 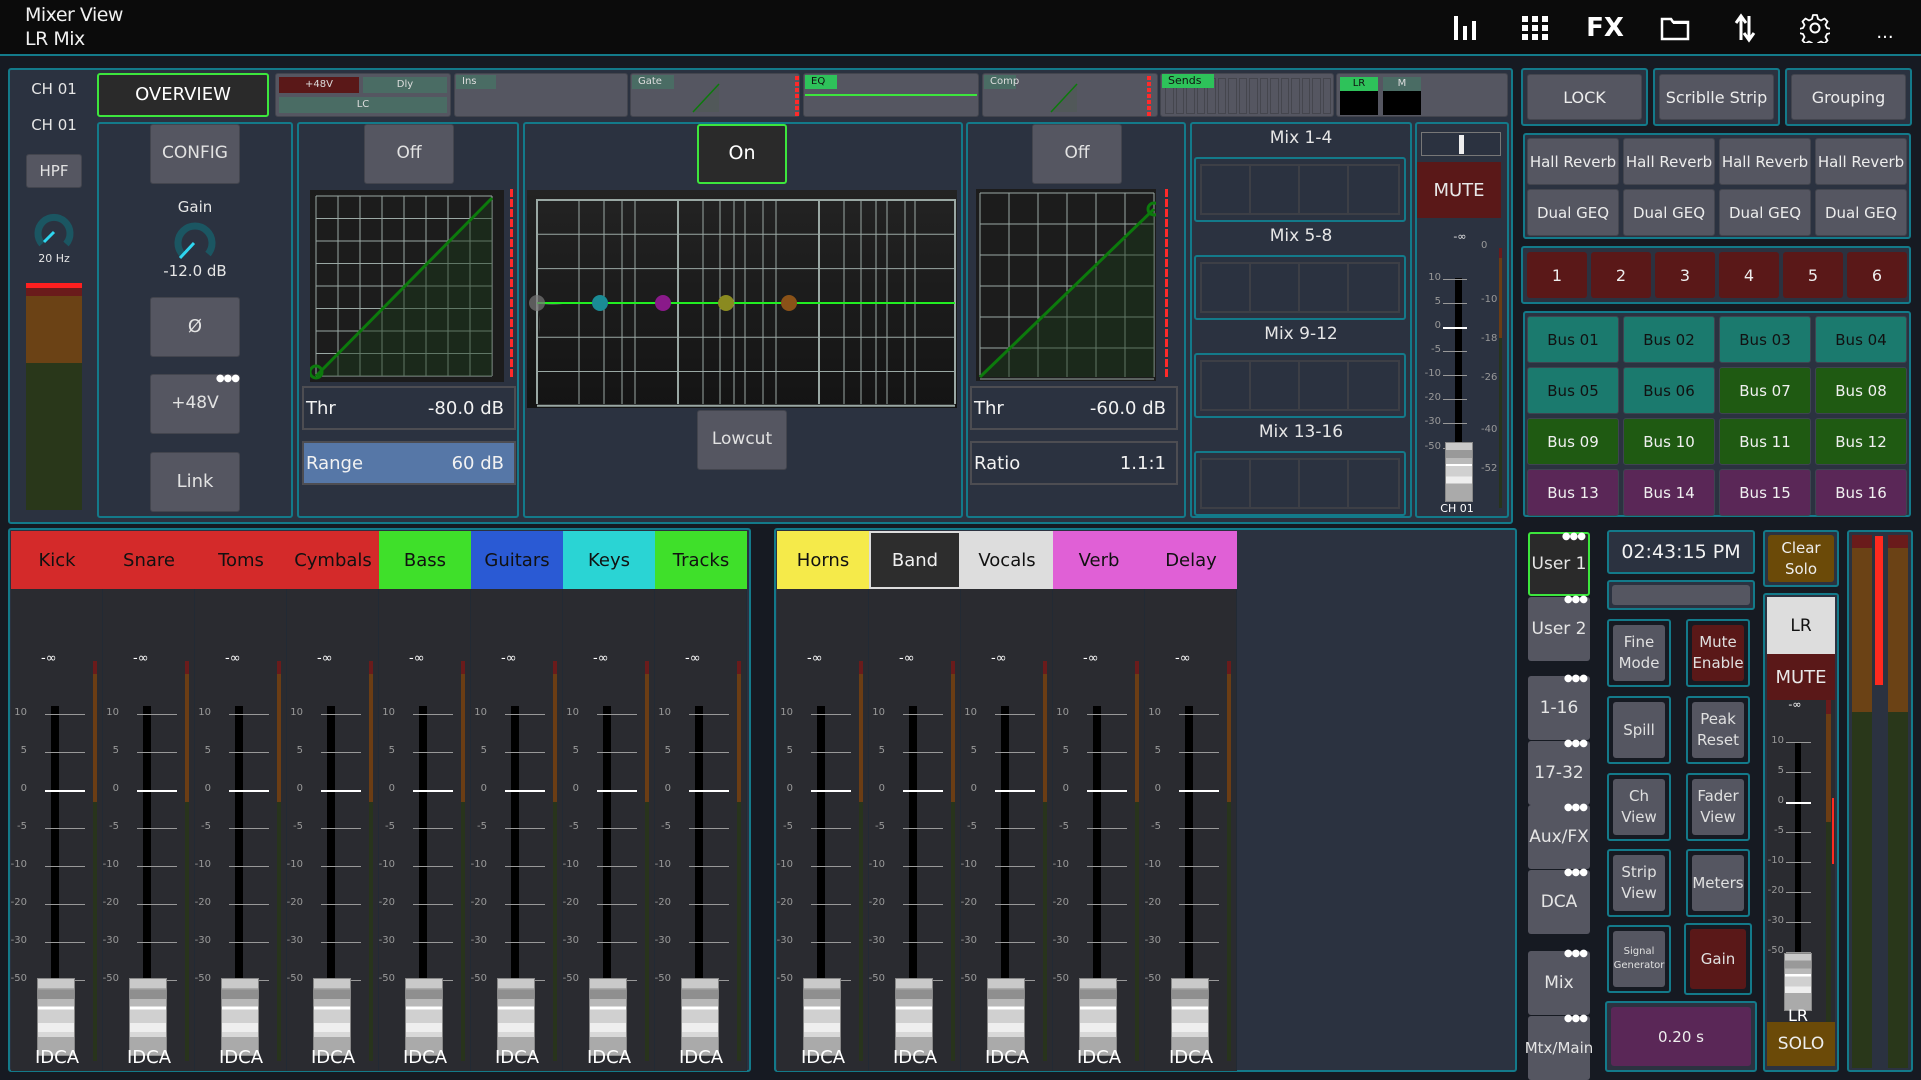 I want to click on fine-mode-button: Fine Mode, so click(x=1639, y=653).